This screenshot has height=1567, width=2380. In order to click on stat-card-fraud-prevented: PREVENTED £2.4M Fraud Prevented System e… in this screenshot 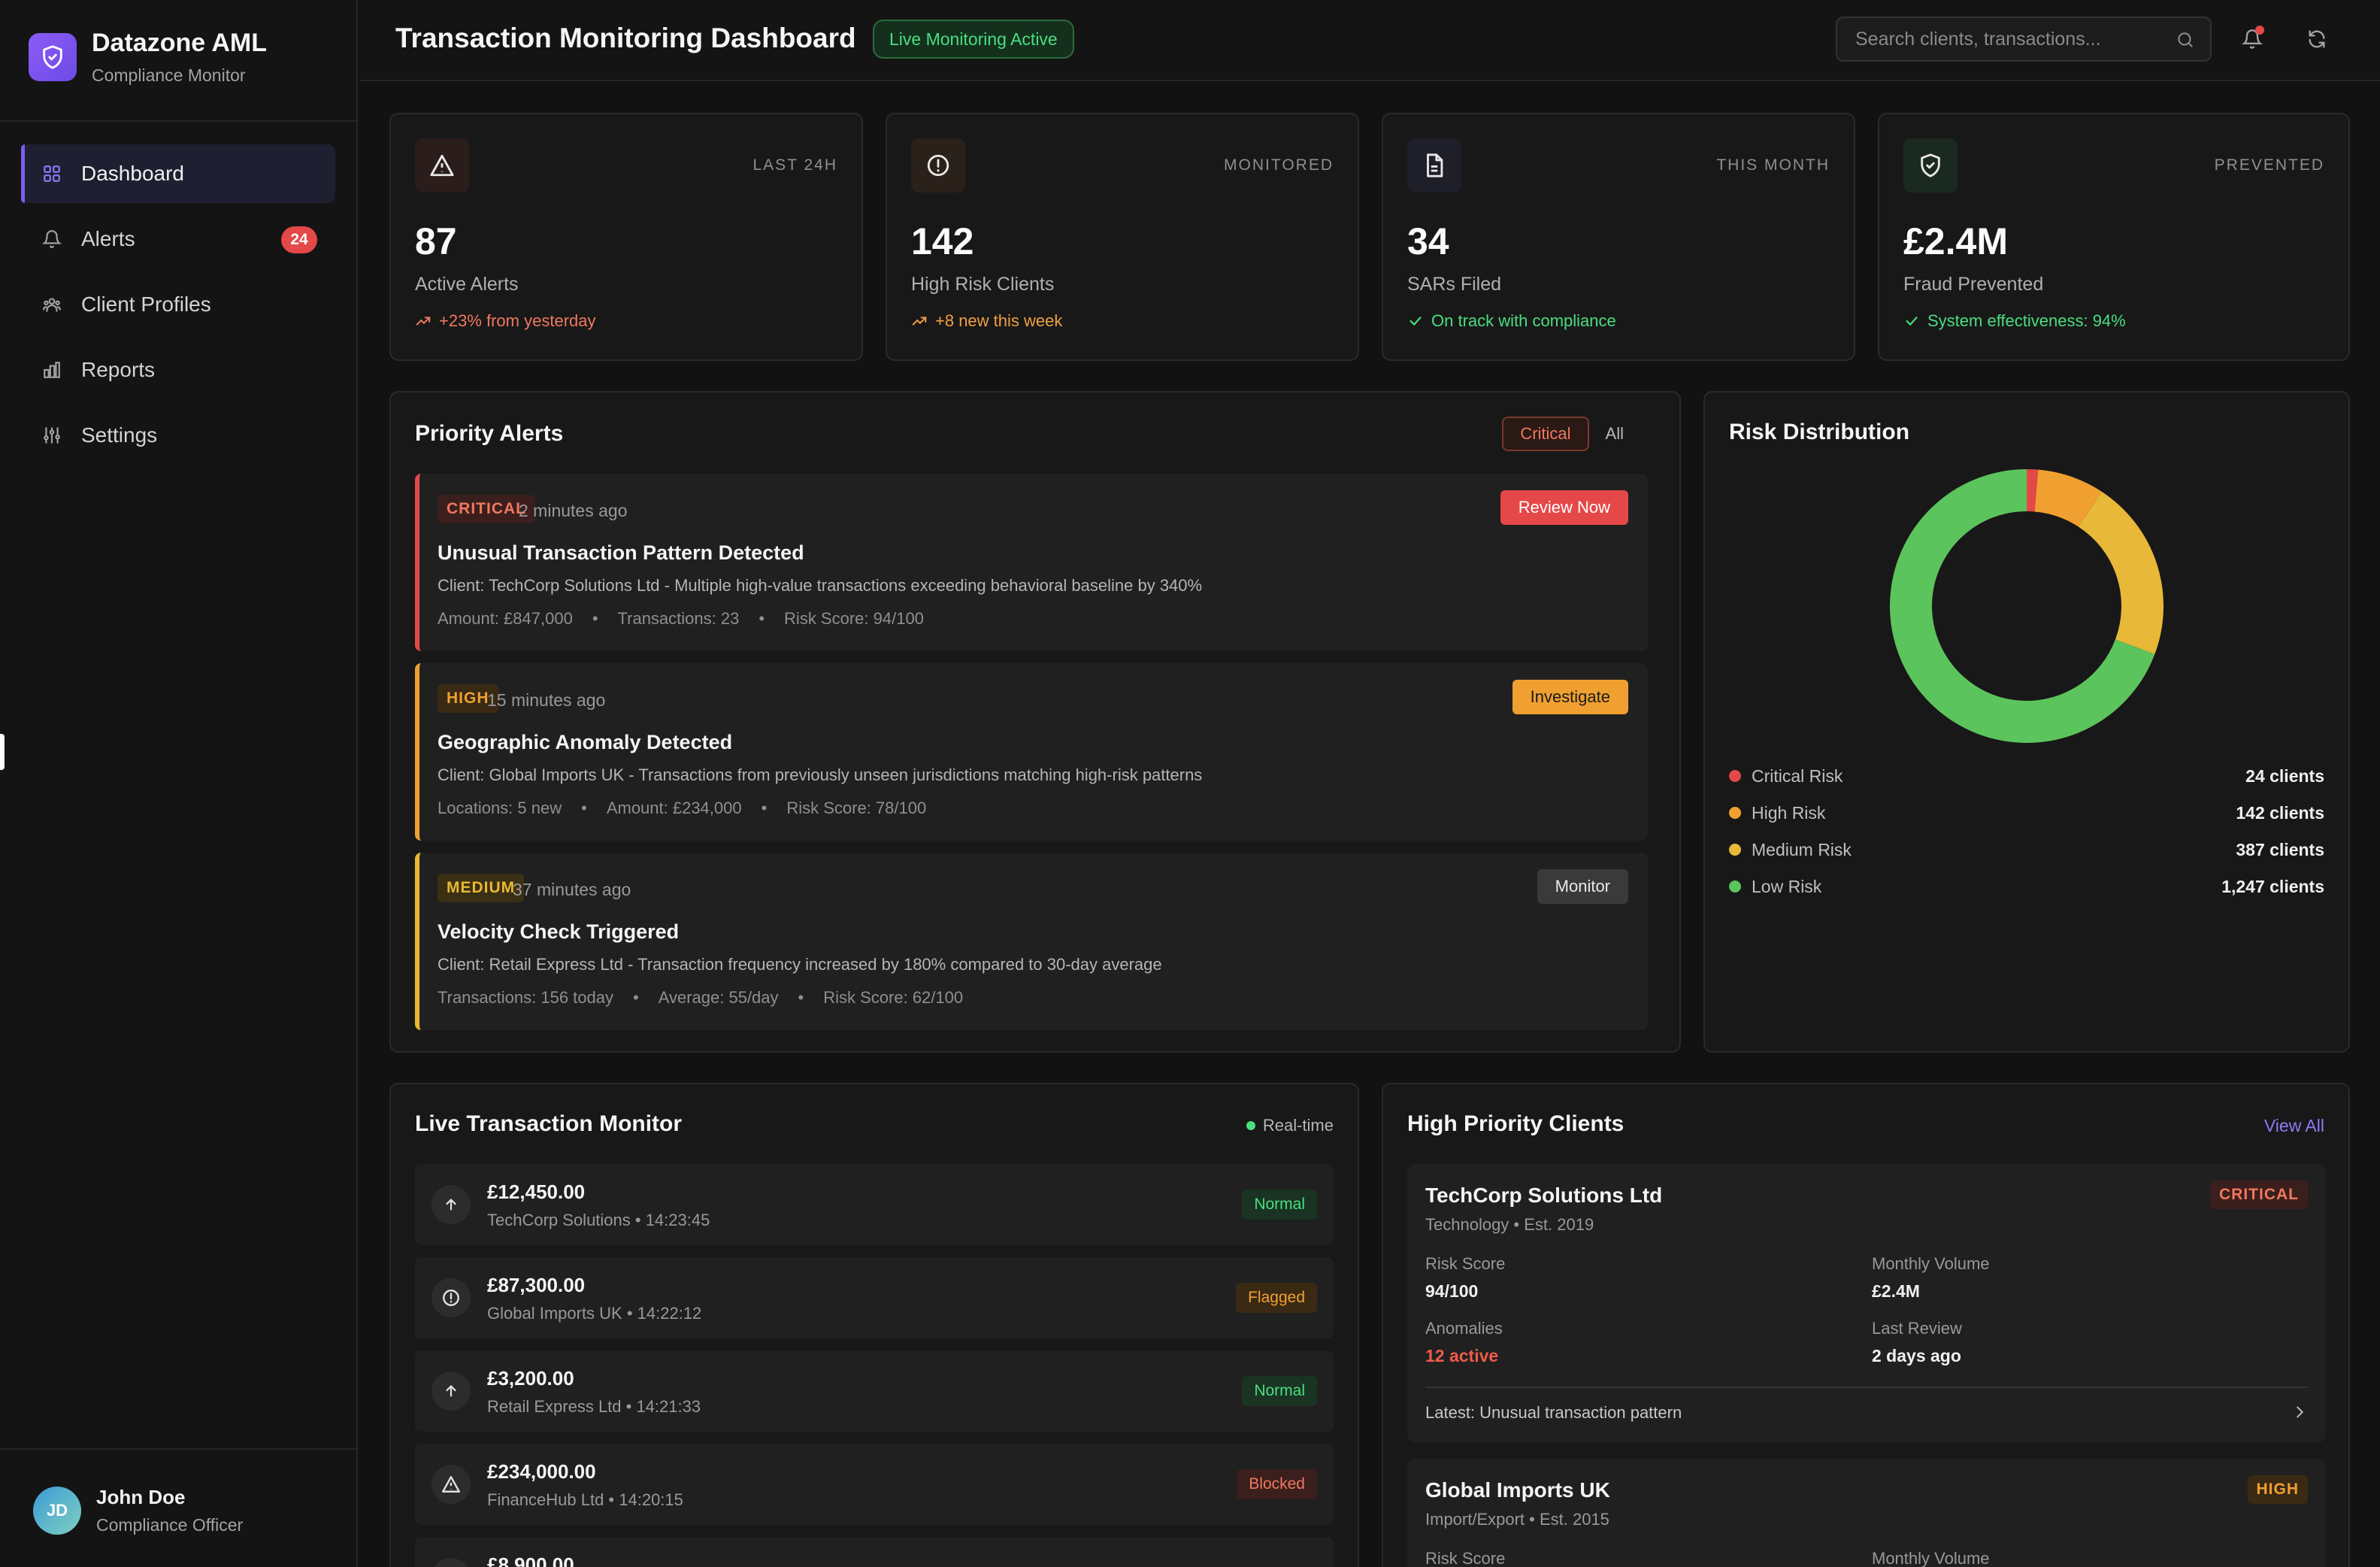, I will do `click(2114, 237)`.